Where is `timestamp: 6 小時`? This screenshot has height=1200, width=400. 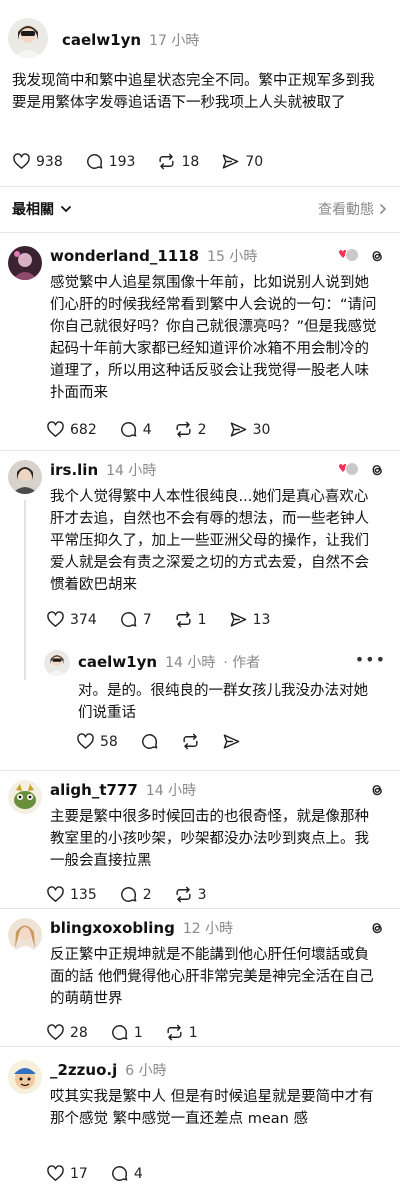 timestamp: 6 小時 is located at coordinates (146, 1071).